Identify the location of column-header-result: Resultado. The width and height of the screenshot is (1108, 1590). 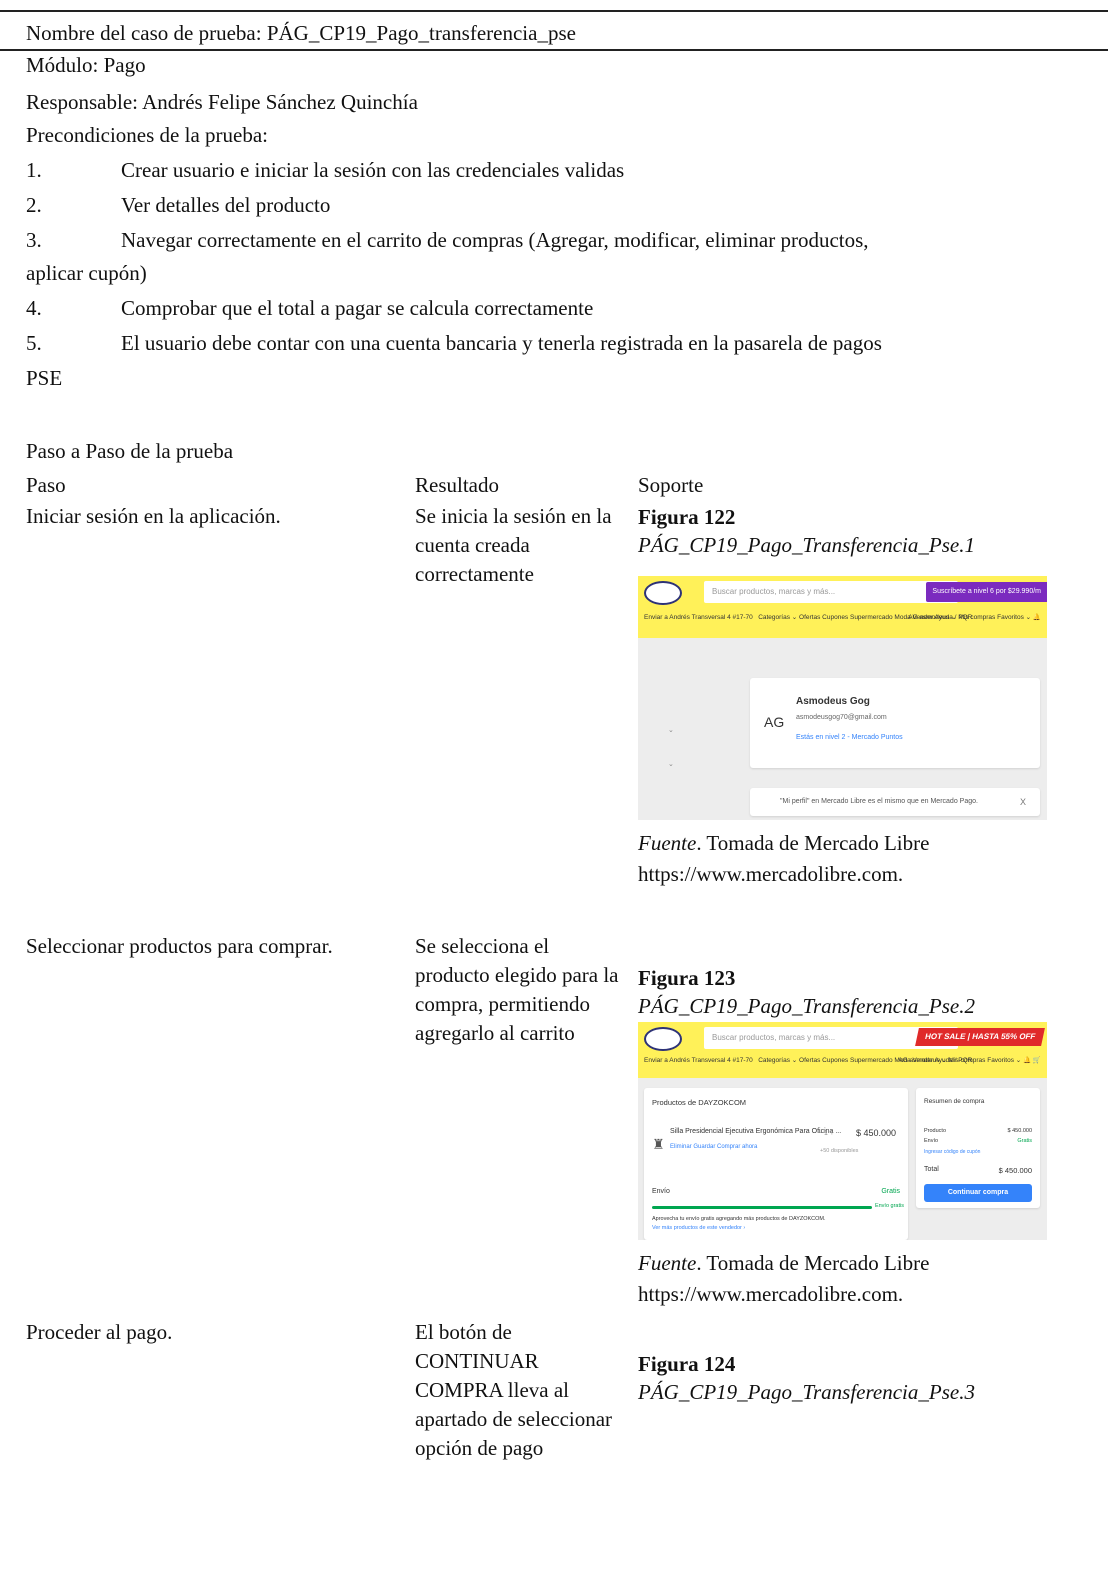
(457, 485).